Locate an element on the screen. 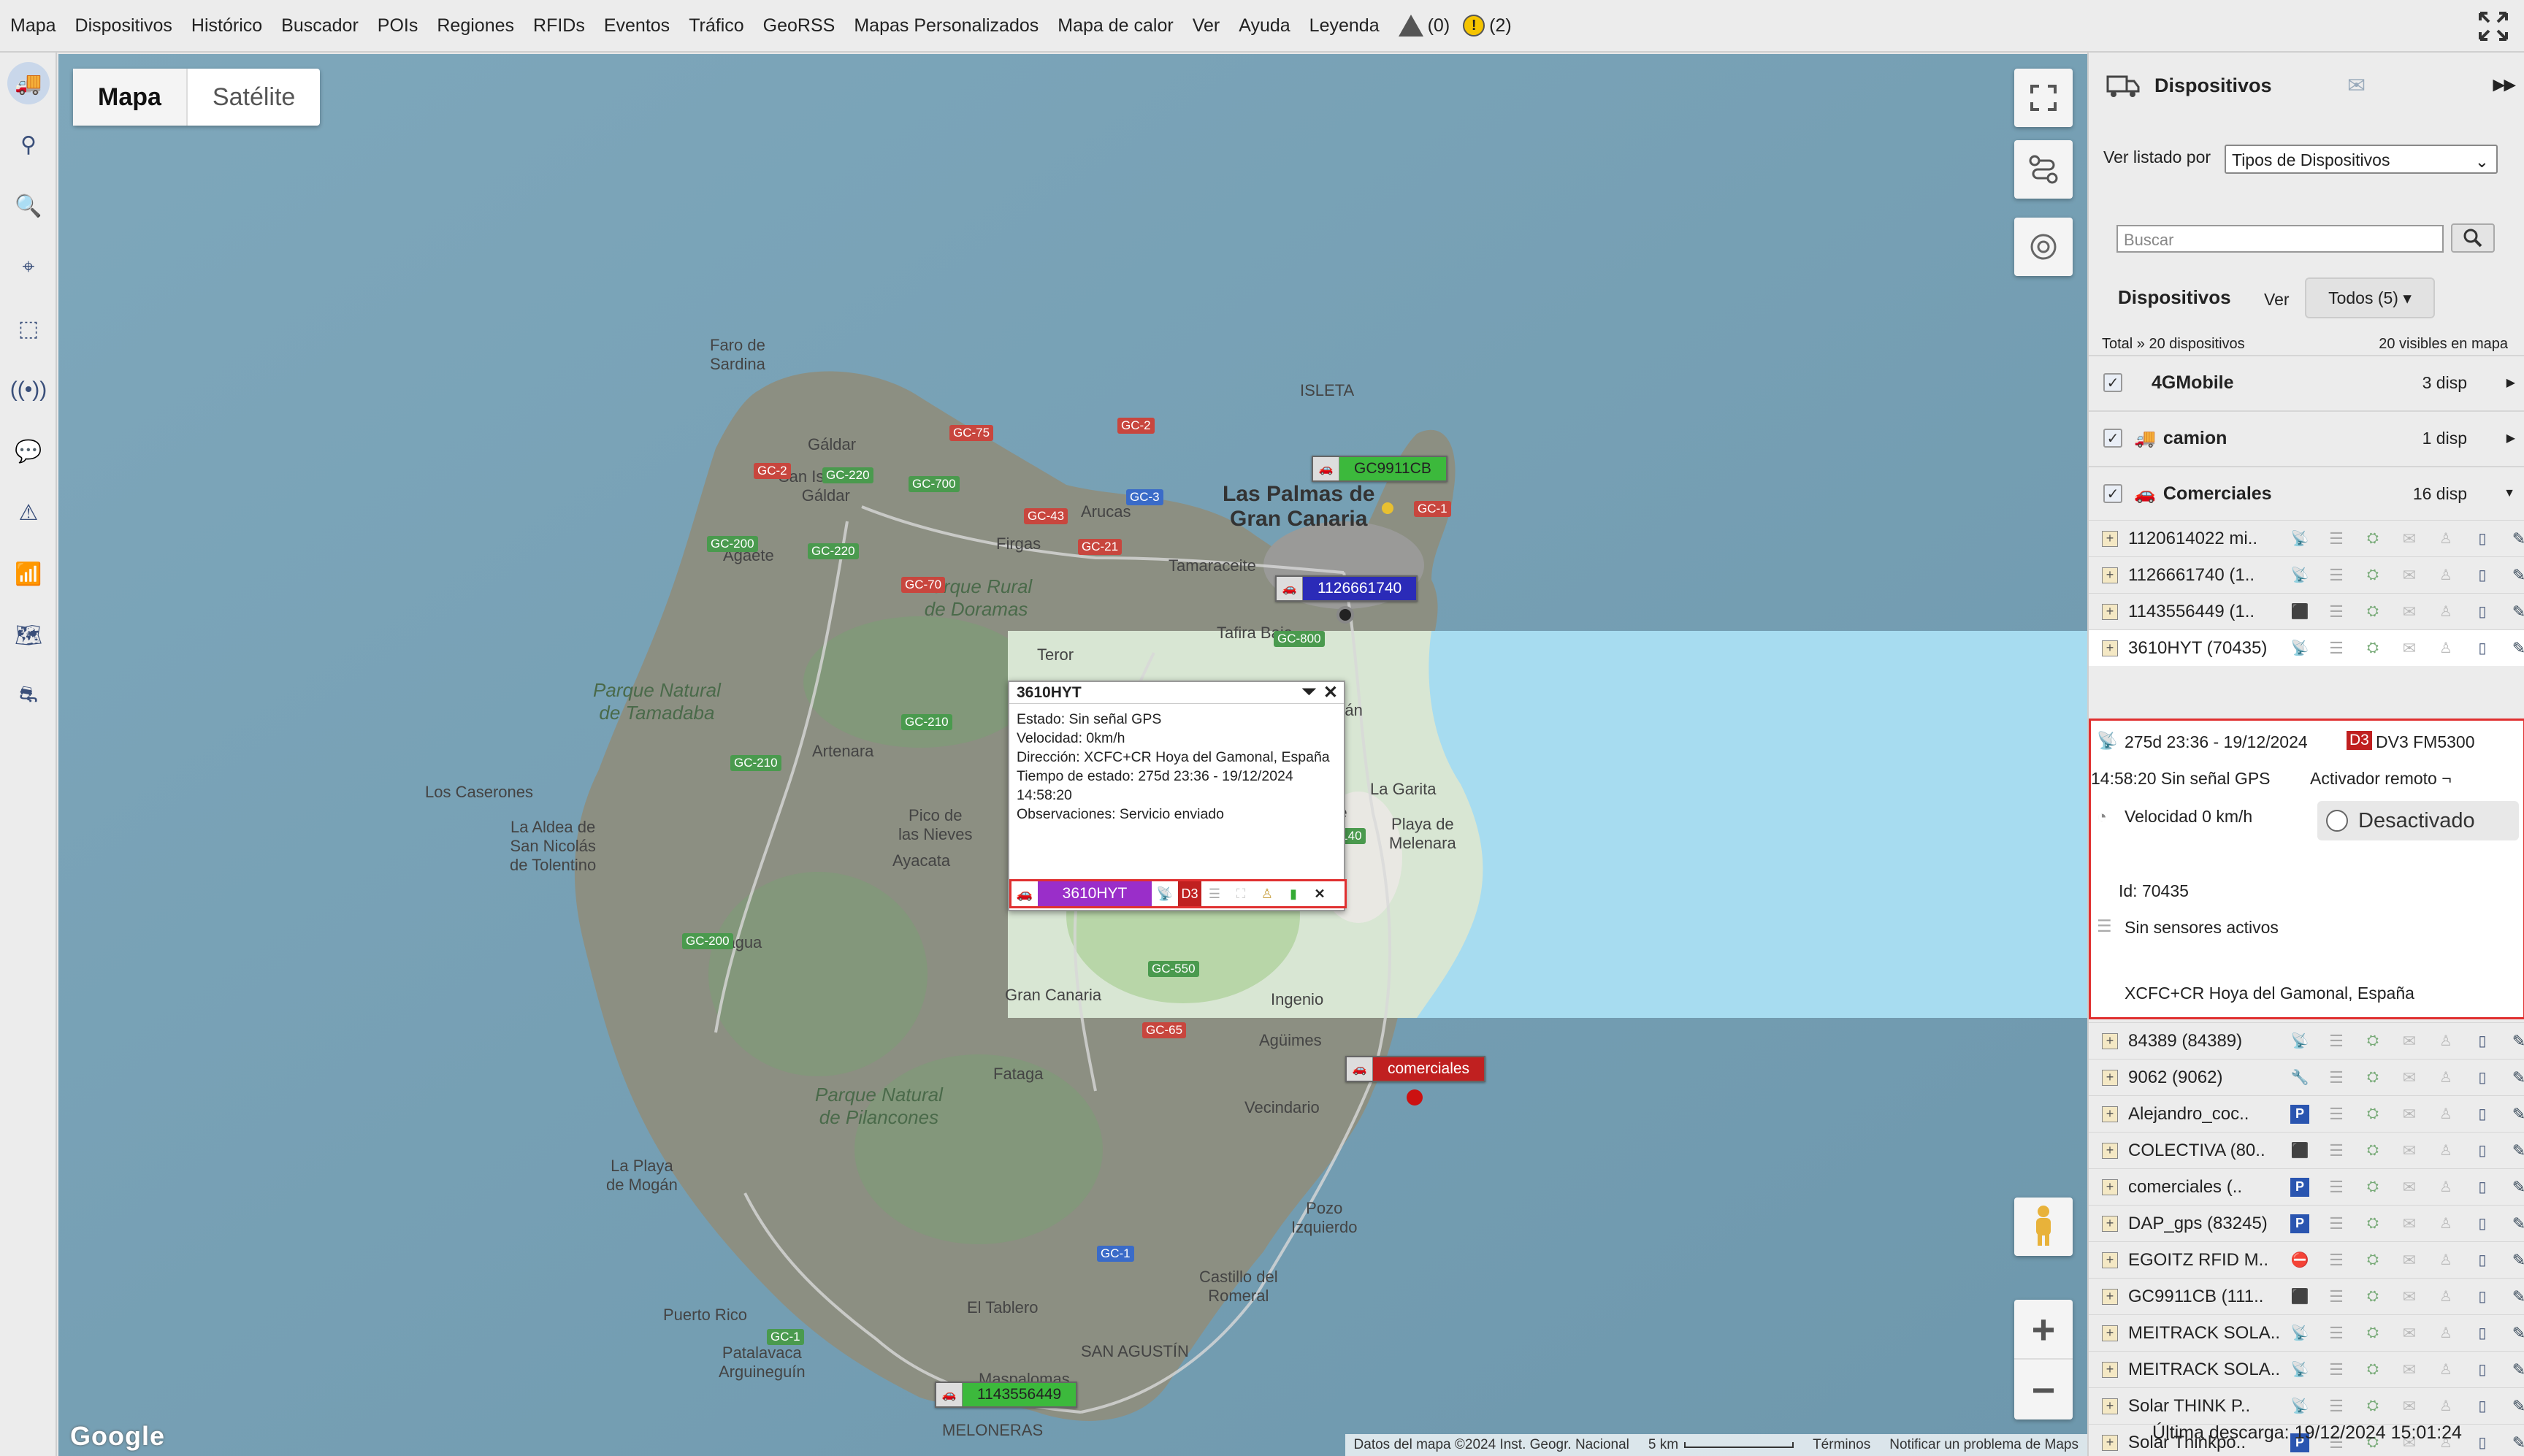 The image size is (2524, 1456). popup-close-button: ✕ is located at coordinates (1330, 692).